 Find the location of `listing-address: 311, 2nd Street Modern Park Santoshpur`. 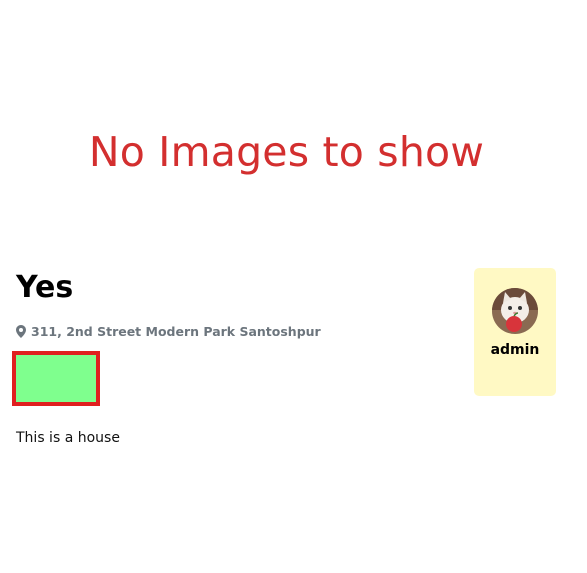

listing-address: 311, 2nd Street Modern Park Santoshpur is located at coordinates (168, 331).